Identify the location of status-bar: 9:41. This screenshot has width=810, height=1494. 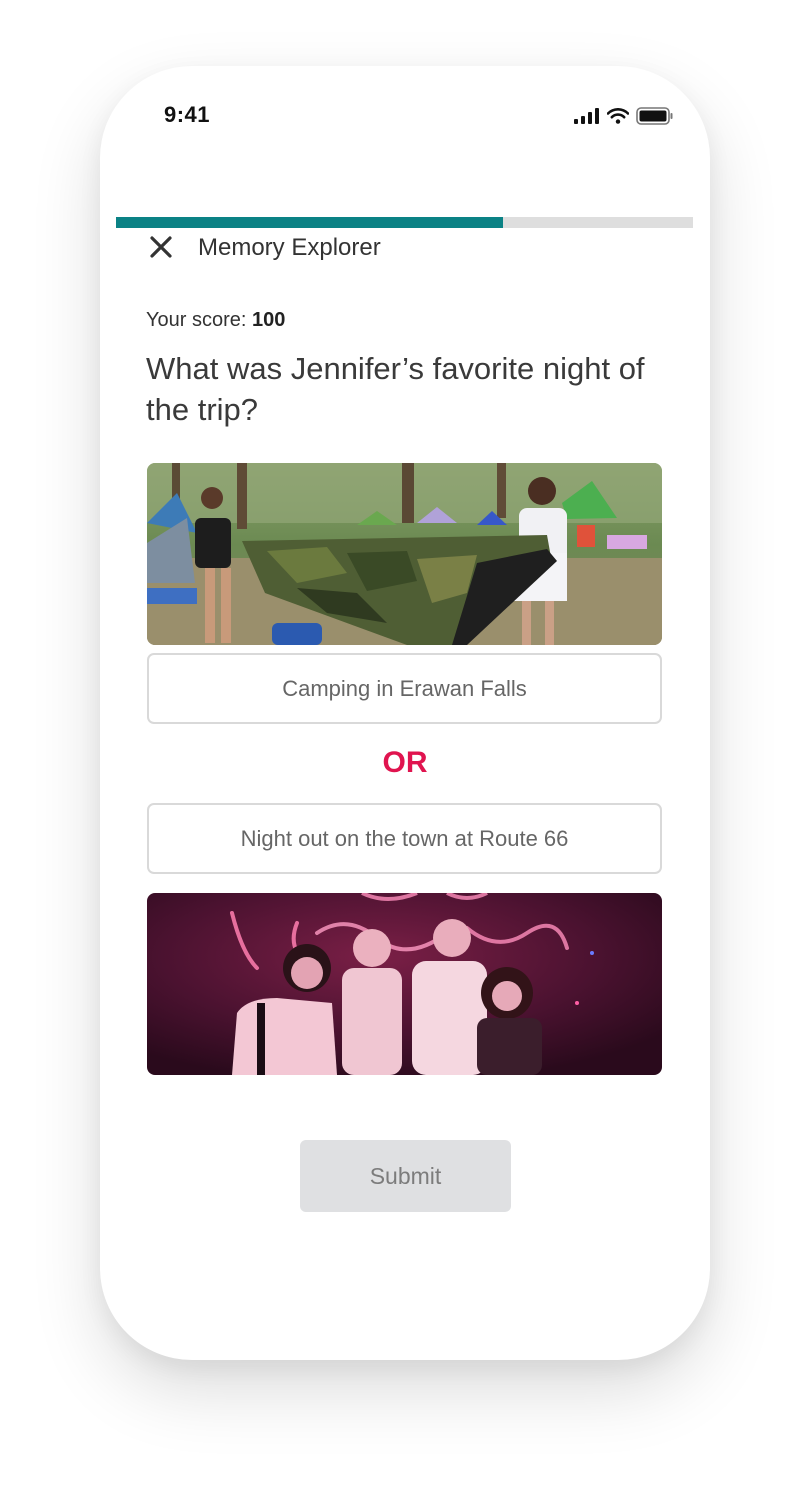
(405, 116).